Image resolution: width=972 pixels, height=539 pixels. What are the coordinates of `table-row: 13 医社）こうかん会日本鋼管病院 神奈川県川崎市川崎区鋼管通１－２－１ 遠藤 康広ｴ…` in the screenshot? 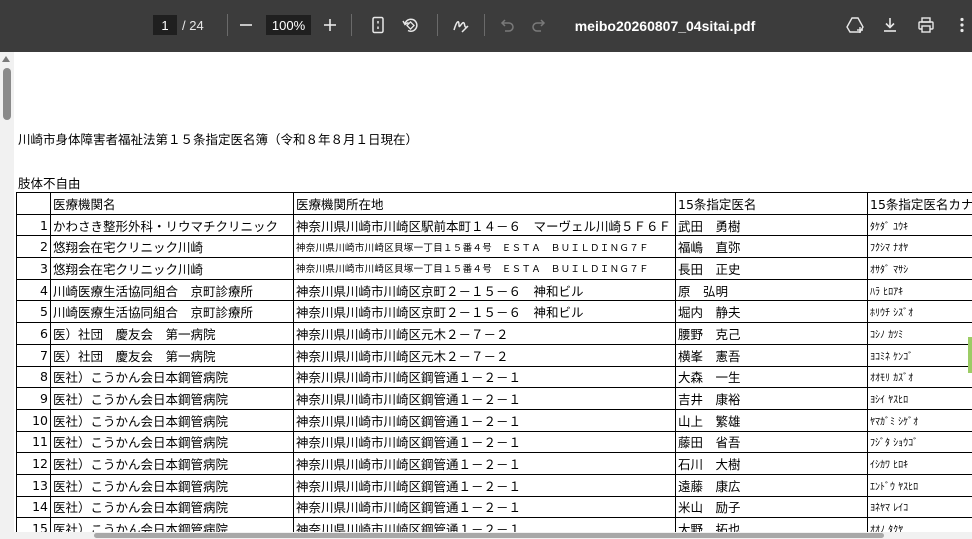 It's located at (494, 485).